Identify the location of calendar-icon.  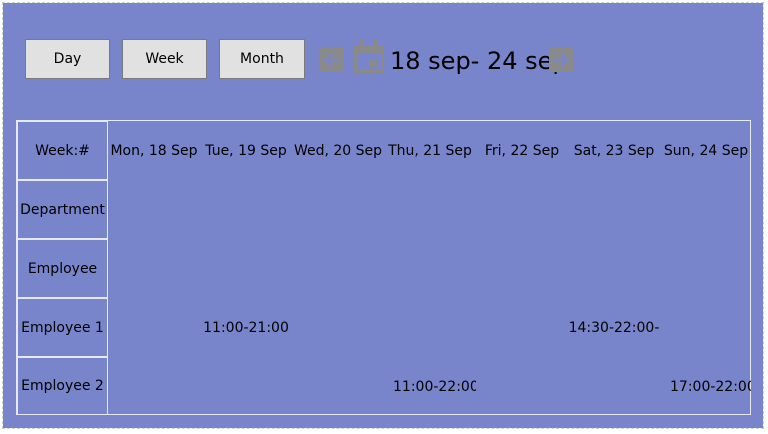
(369, 57).